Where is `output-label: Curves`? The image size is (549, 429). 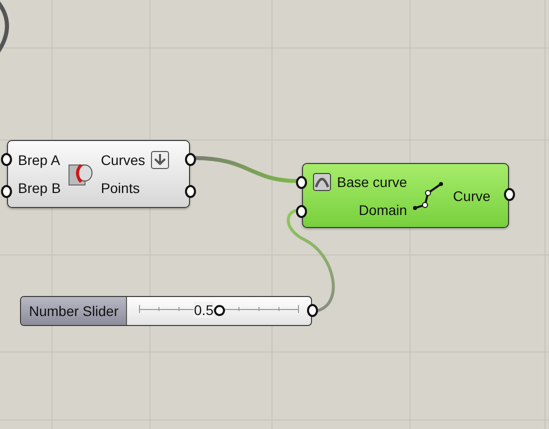
output-label: Curves is located at coordinates (123, 160).